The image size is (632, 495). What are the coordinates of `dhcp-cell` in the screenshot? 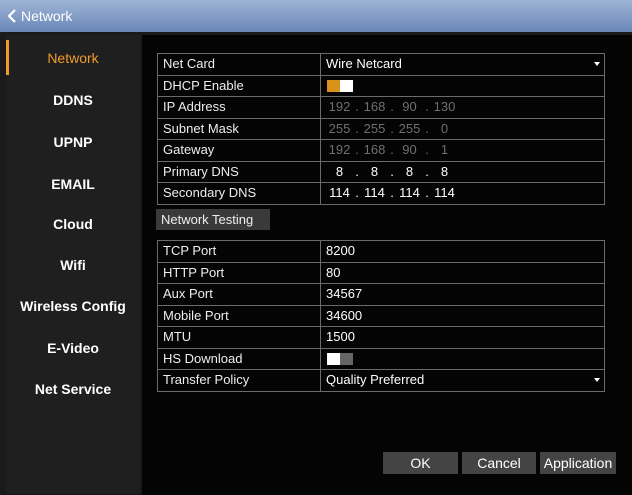 It's located at (462, 86).